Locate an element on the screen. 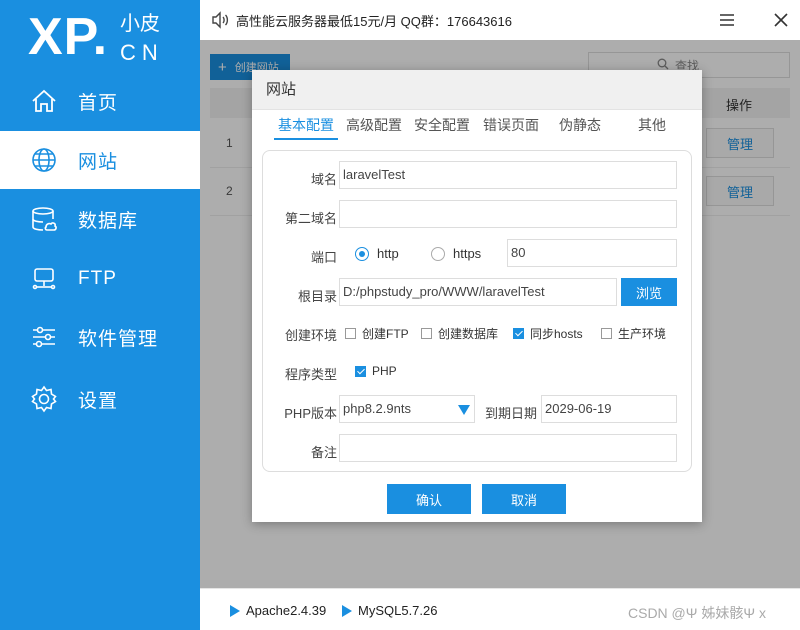 The height and width of the screenshot is (630, 800). php-checkbox: PHP is located at coordinates (376, 371).